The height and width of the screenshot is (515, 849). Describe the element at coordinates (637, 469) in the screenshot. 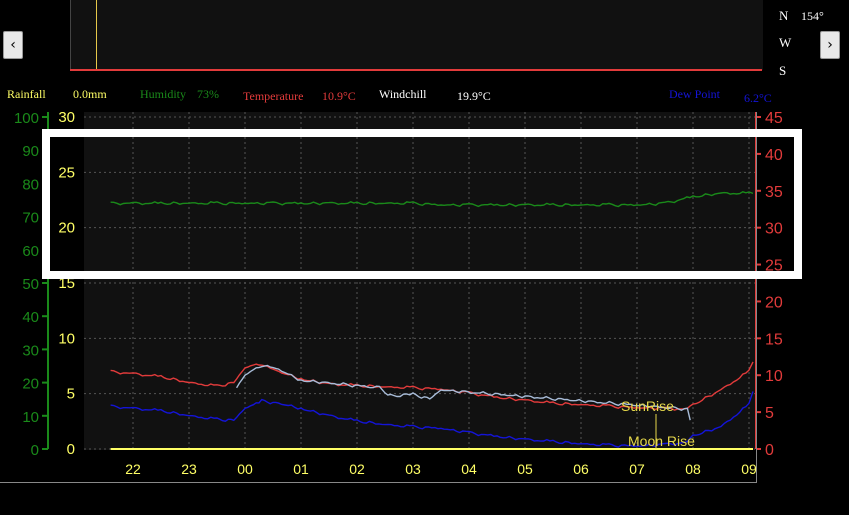

I see `x-tick-label: 07` at that location.